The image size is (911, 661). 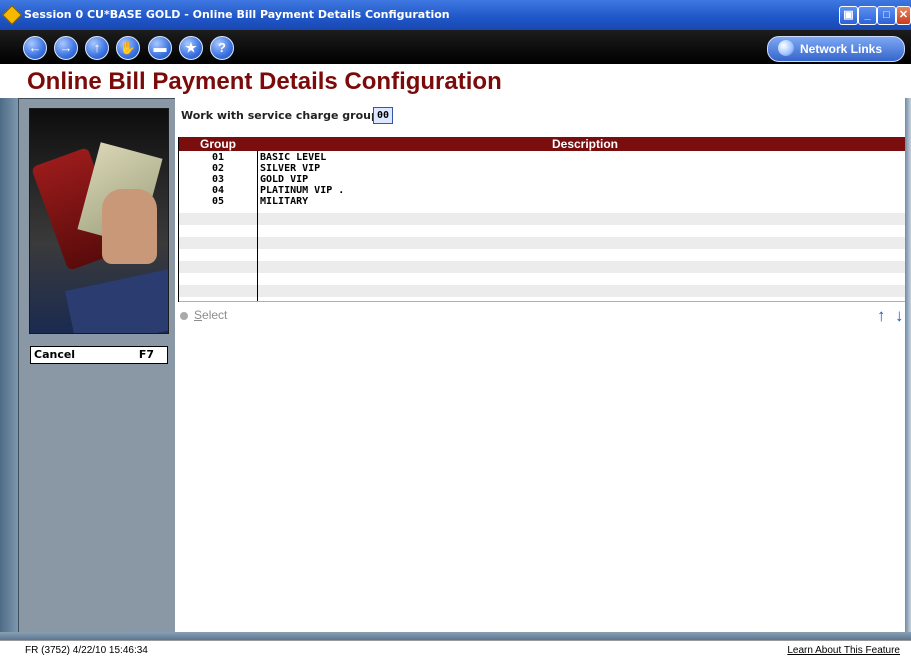 I want to click on table-row: 03 GOLD VIP, so click(x=545, y=179).